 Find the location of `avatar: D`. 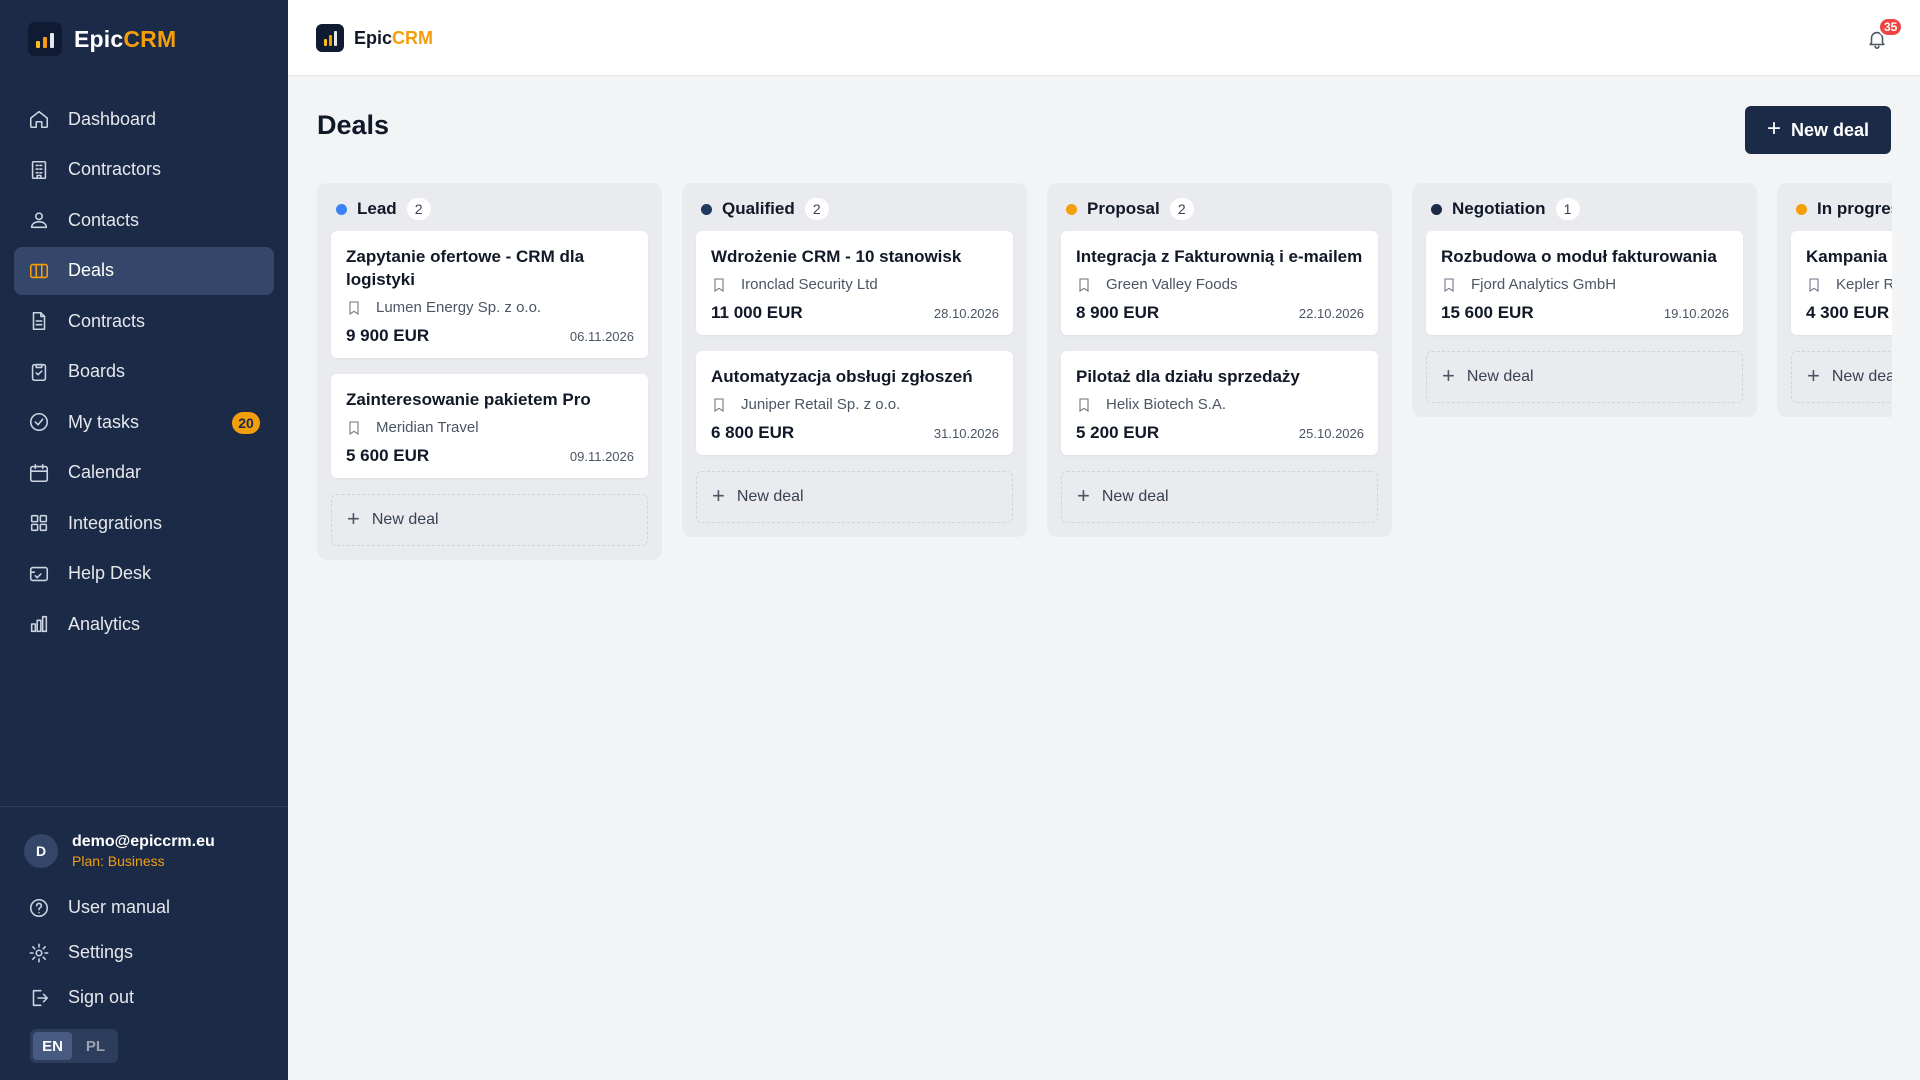

avatar: D is located at coordinates (41, 851).